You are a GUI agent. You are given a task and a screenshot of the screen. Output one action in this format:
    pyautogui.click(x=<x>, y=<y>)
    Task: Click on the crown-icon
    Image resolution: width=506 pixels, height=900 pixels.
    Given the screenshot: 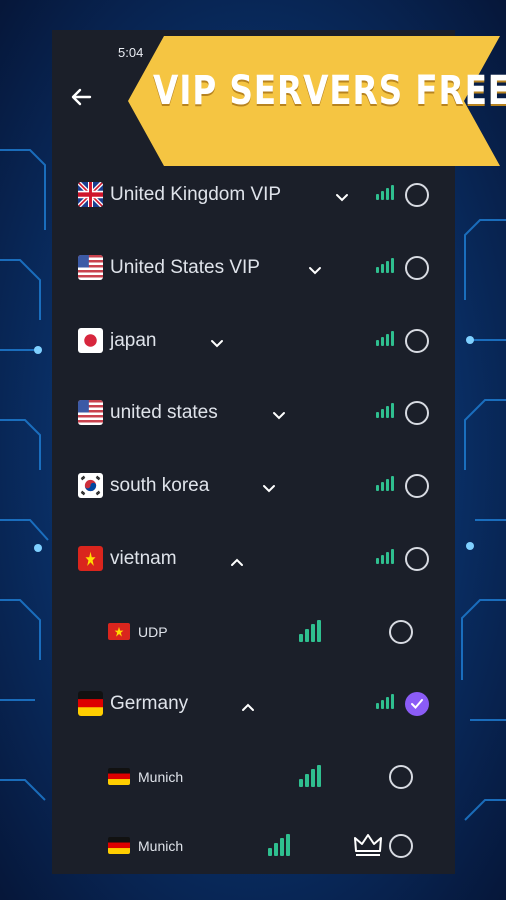 What is the action you would take?
    pyautogui.click(x=368, y=845)
    